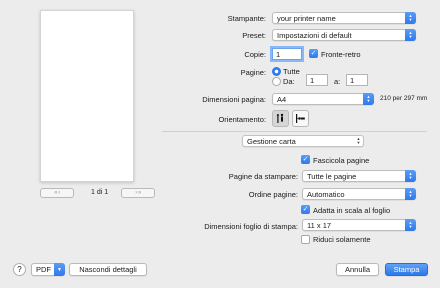 This screenshot has height=288, width=440. Describe the element at coordinates (87, 96) in the screenshot. I see `page-preview` at that location.